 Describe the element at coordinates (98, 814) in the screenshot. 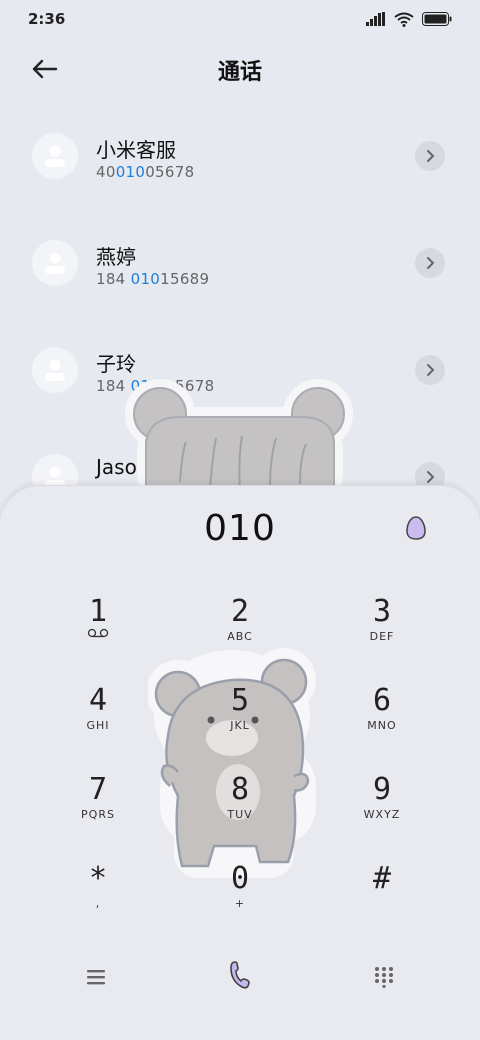

I see `key-7: 7 PQRS` at that location.